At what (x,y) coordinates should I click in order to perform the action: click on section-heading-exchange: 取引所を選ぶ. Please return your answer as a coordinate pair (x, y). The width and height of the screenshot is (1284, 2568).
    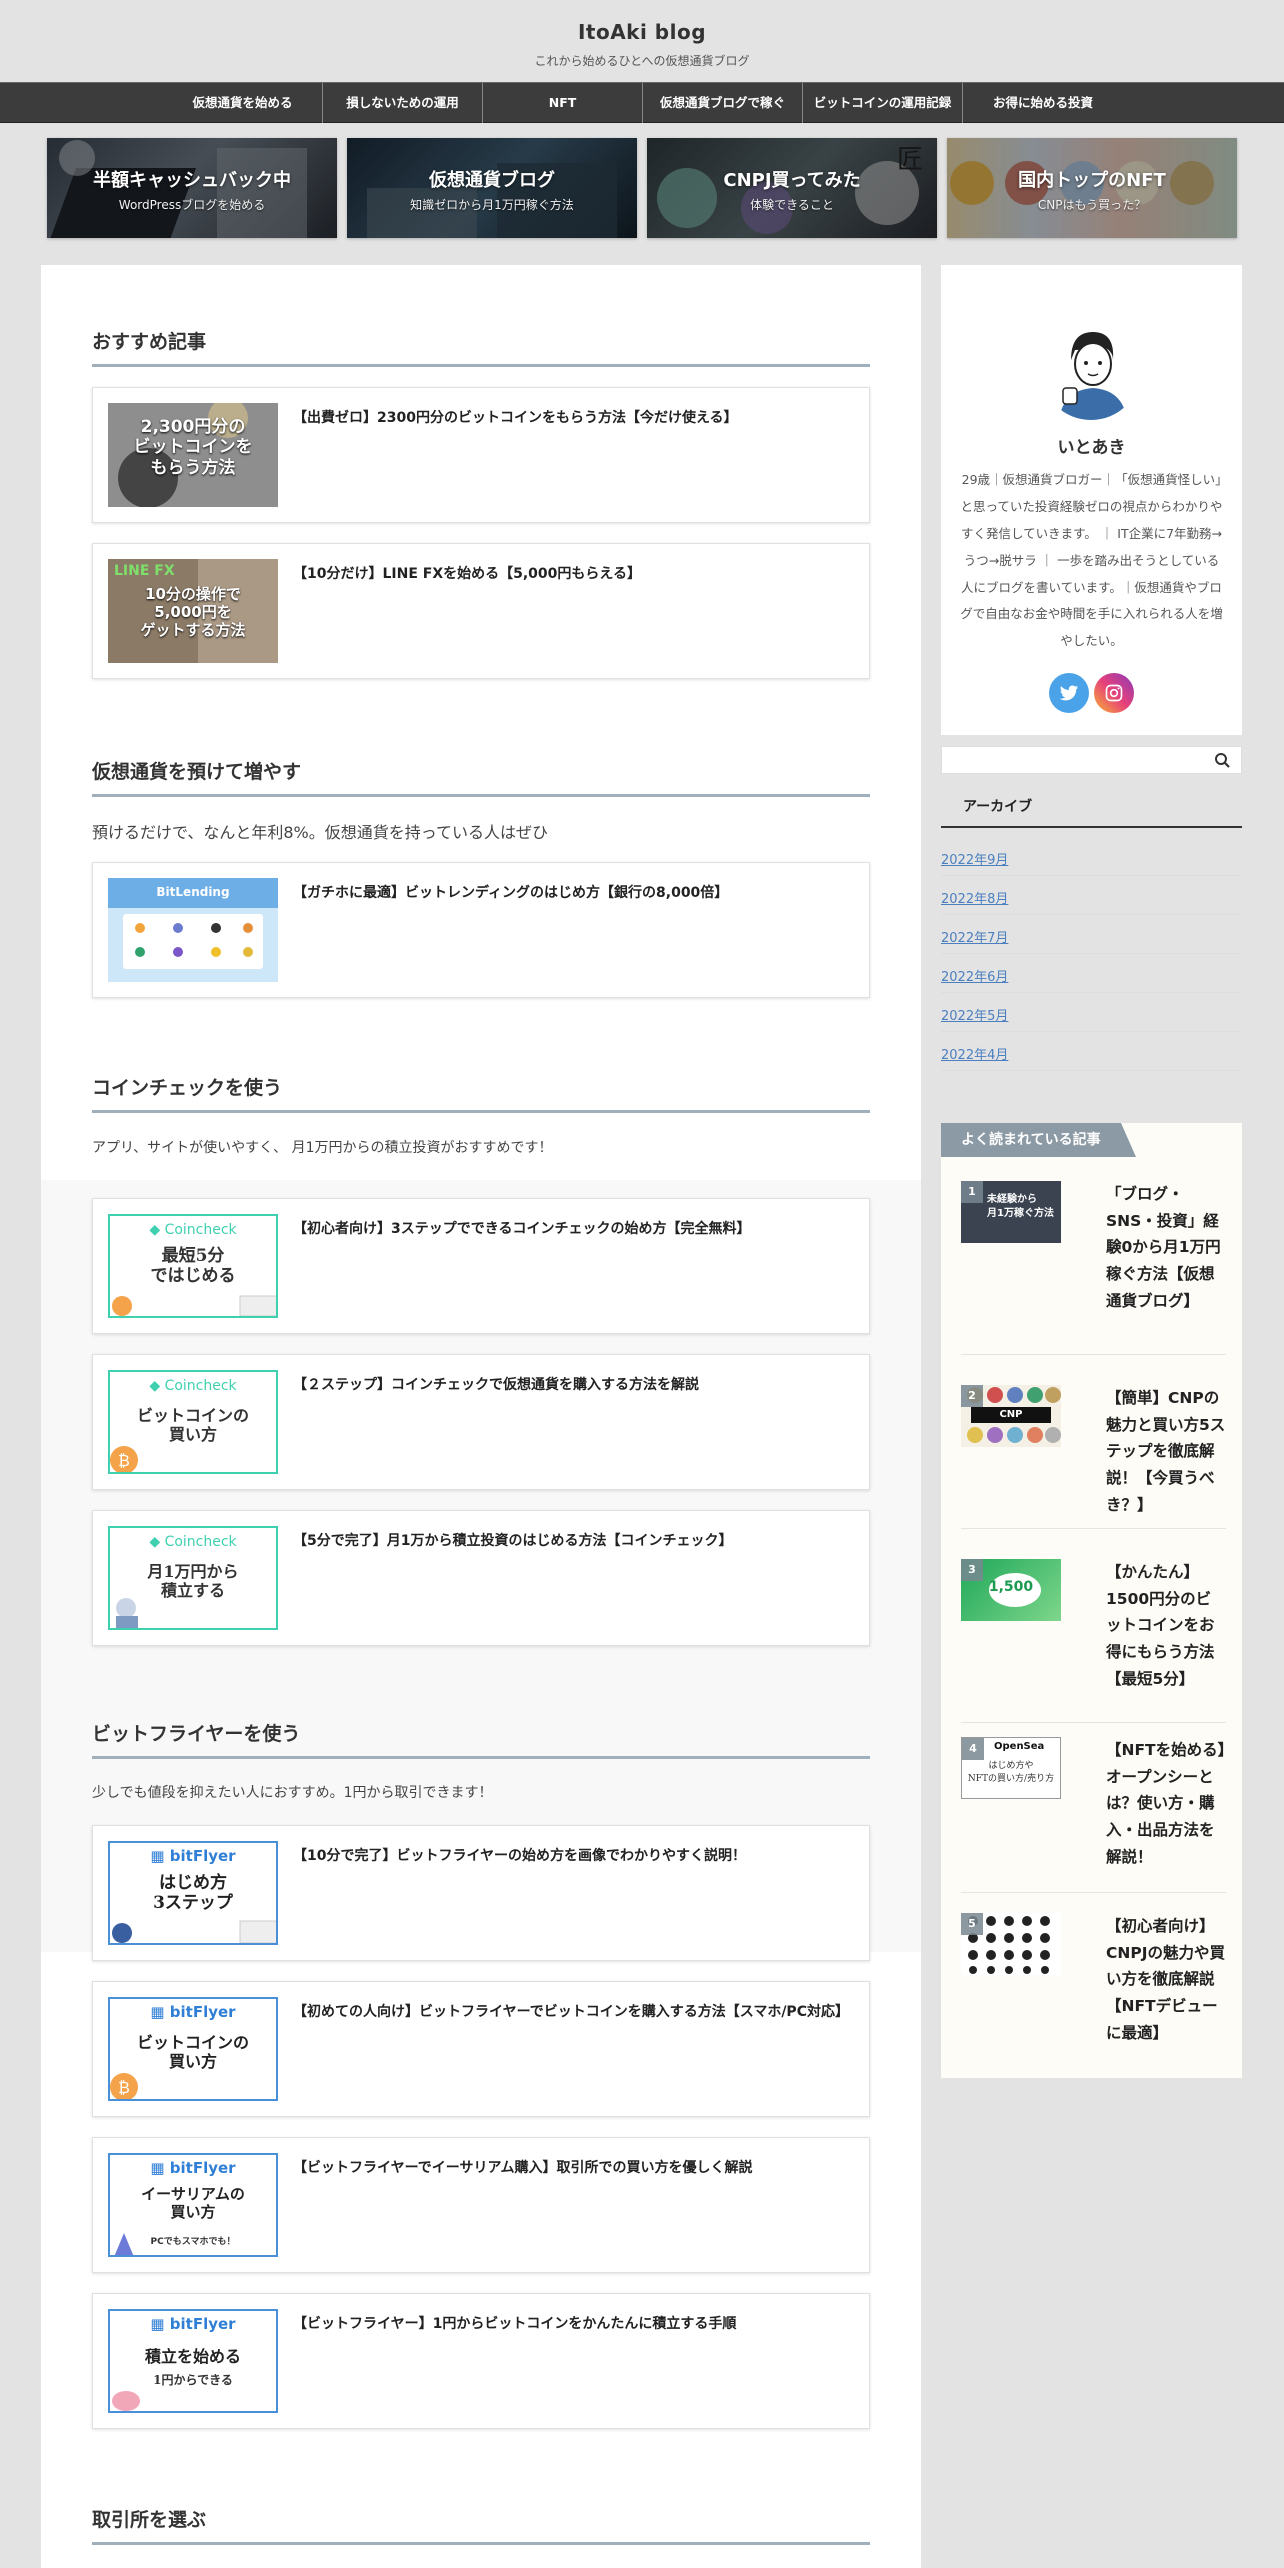
    Looking at the image, I should click on (481, 2525).